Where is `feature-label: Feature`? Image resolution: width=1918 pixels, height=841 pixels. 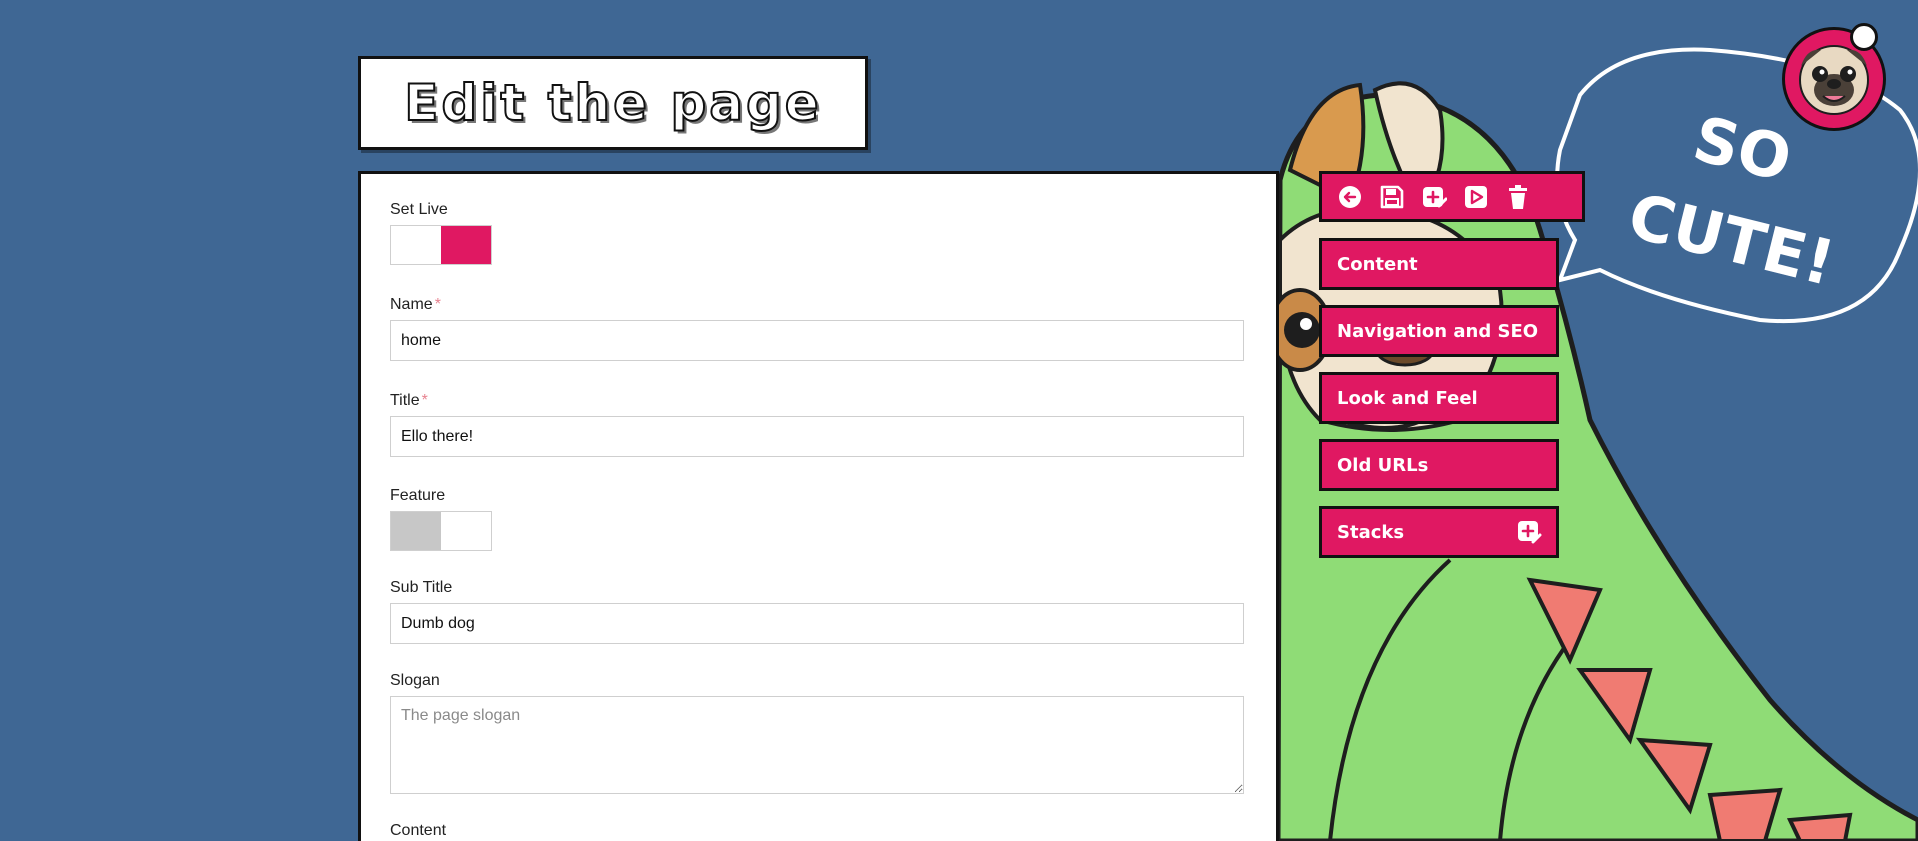
feature-label: Feature is located at coordinates (418, 495).